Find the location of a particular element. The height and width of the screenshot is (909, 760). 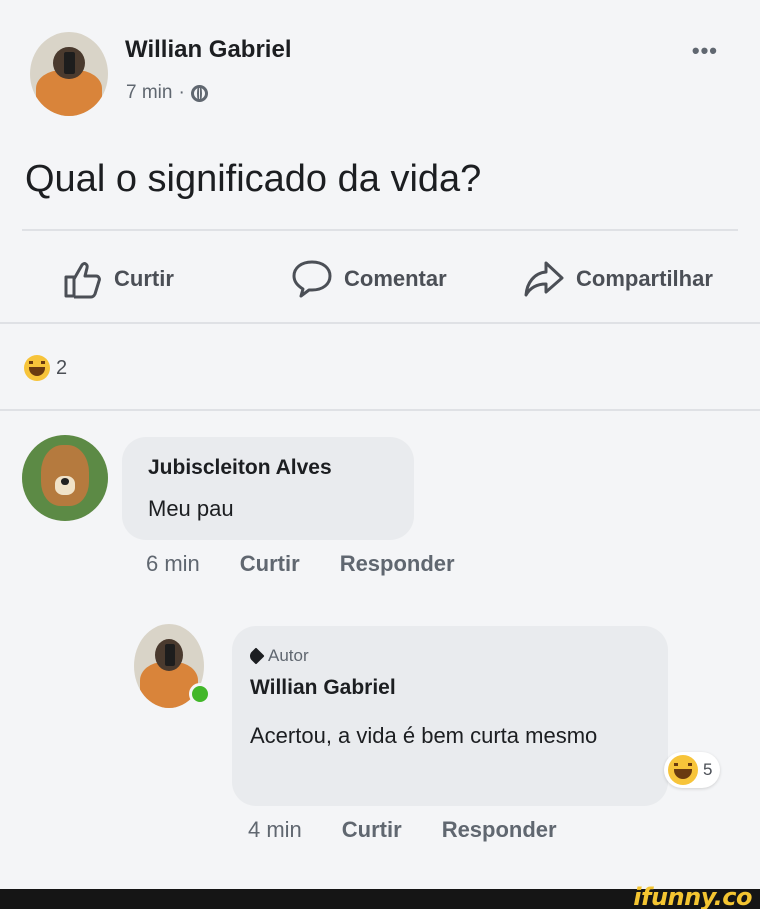

share-button: Compartilhar is located at coordinates (617, 279).